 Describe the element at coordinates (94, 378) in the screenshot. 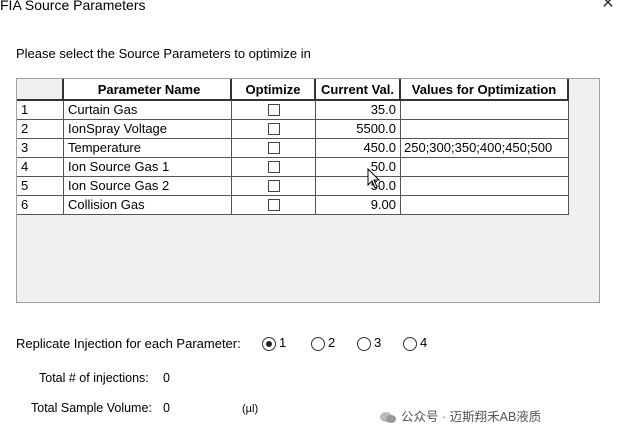

I see `total-injections-label: Total # of injections:` at that location.